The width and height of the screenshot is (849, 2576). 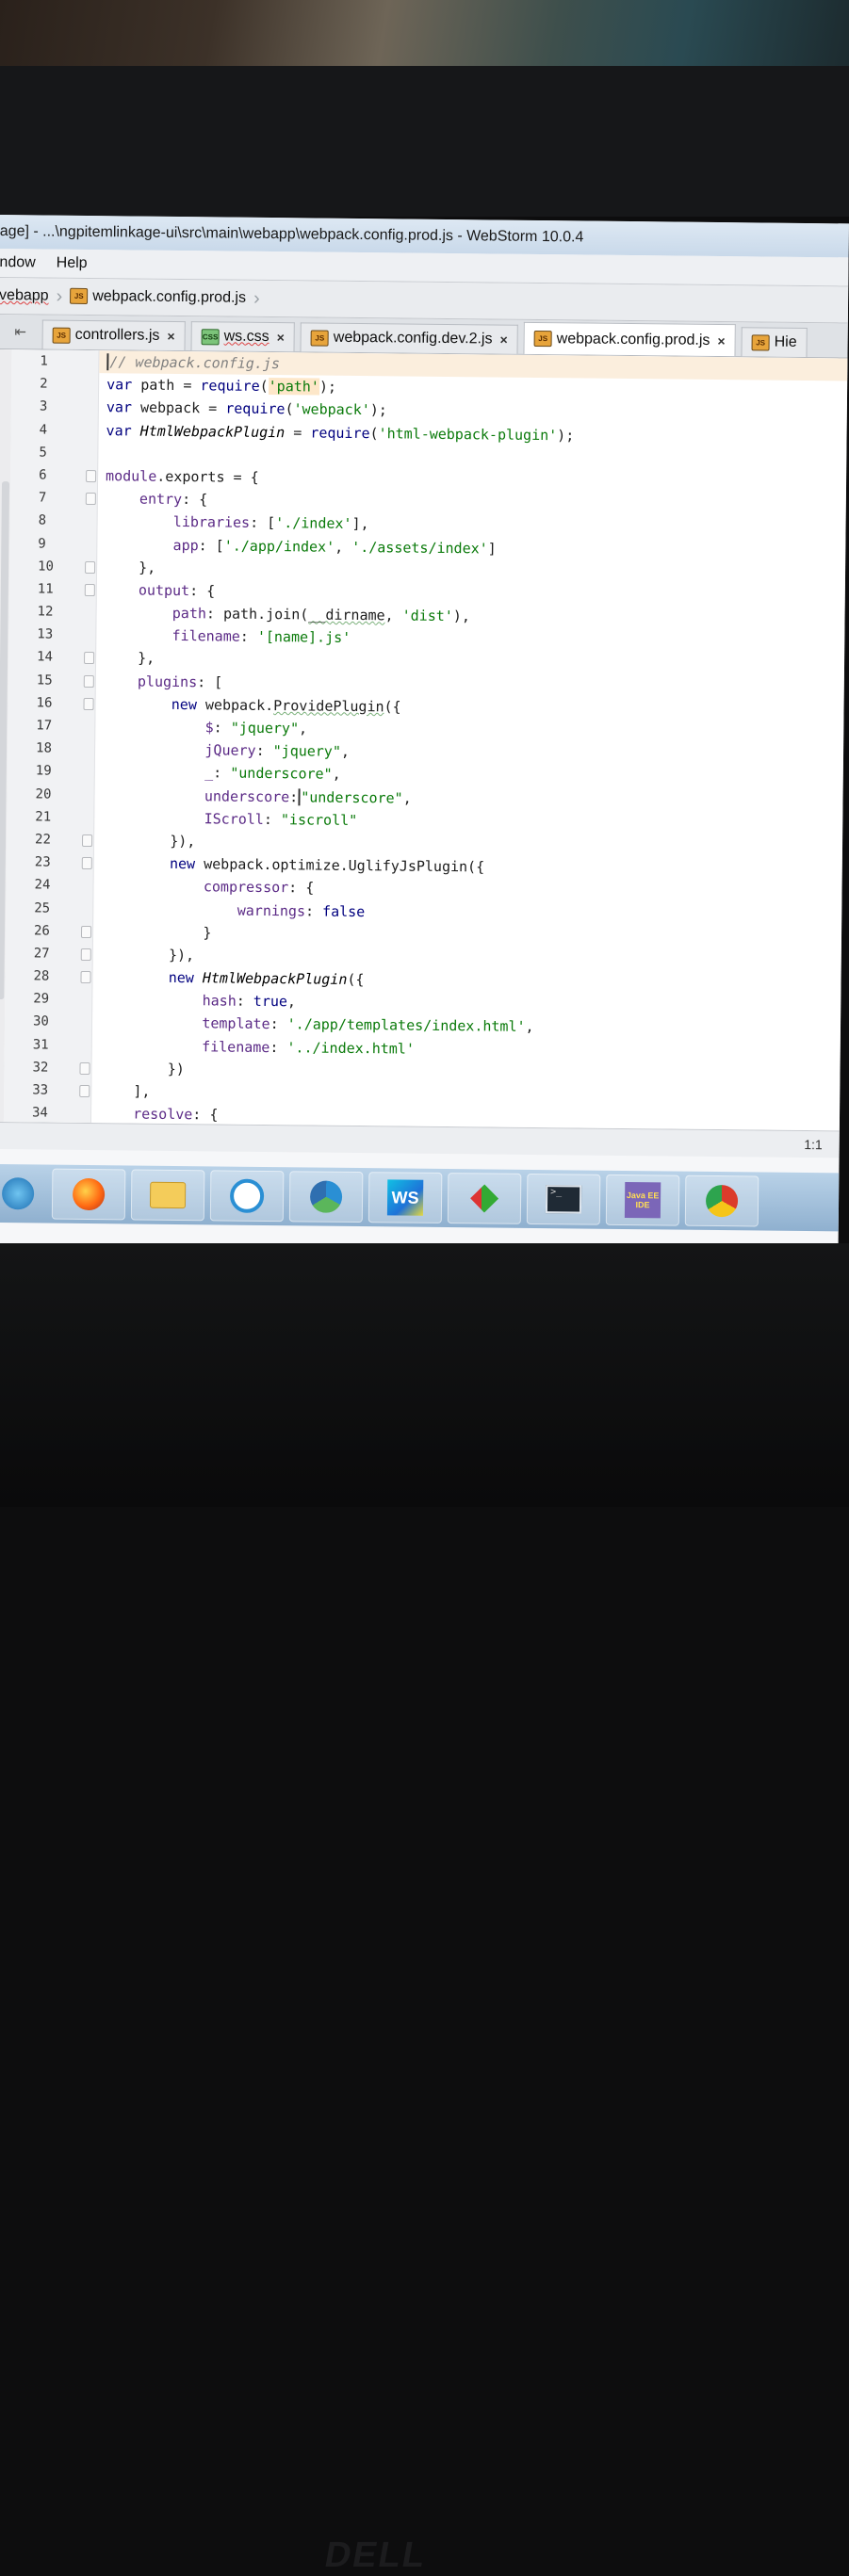 I want to click on css-file-icon: CSS, so click(x=210, y=336).